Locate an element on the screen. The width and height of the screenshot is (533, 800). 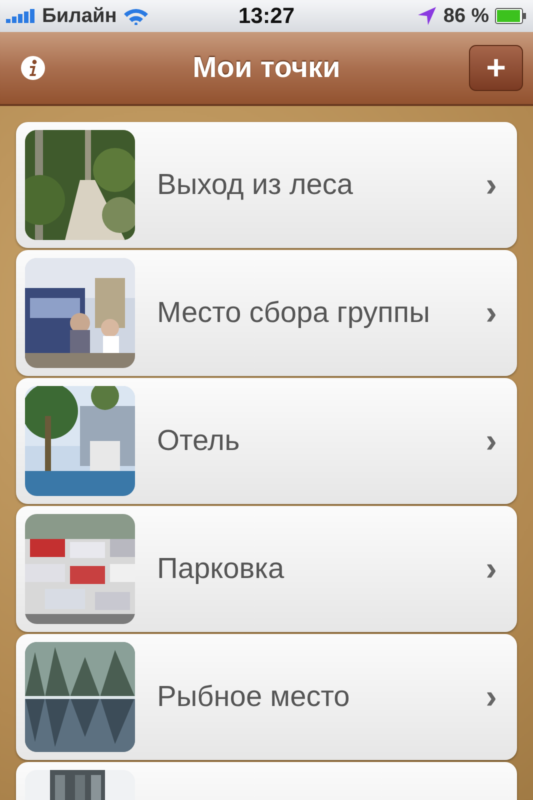
place-name: Отель is located at coordinates (199, 441).